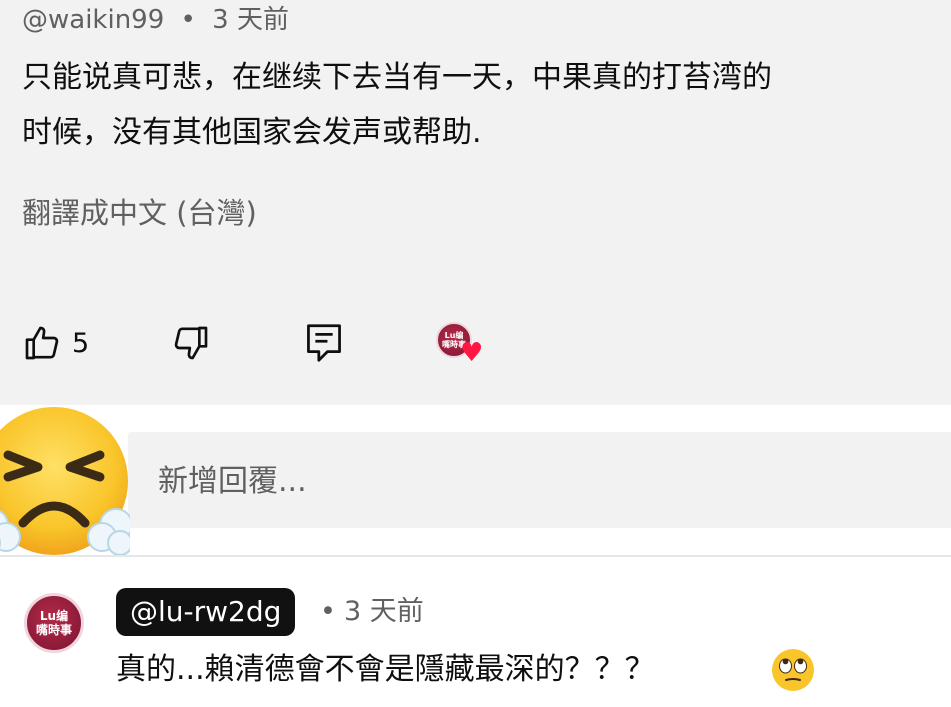 This screenshot has height=707, width=951. I want to click on creator-heart: Lu编 嘴時事 ♥, so click(461, 343).